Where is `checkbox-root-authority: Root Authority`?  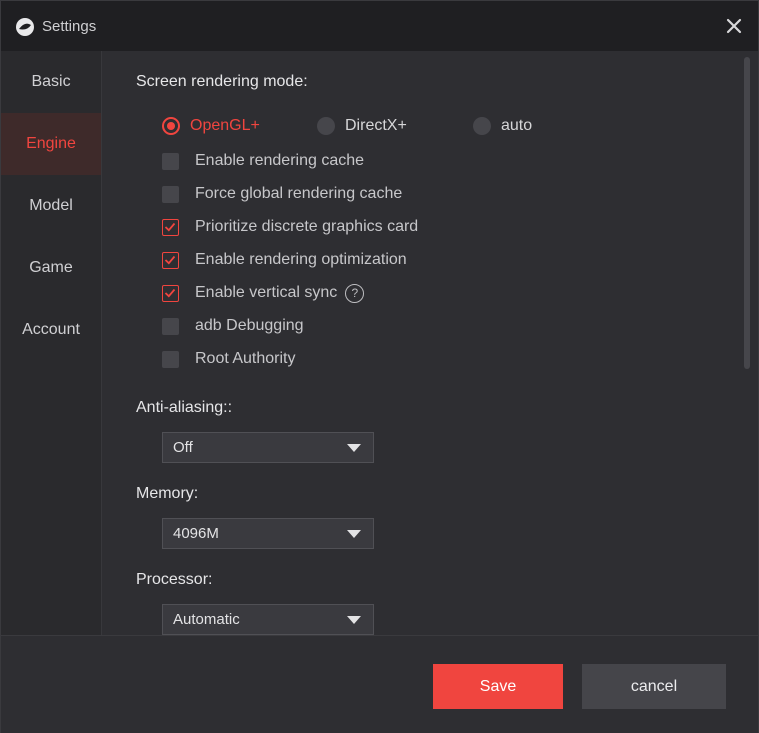
checkbox-root-authority: Root Authority is located at coordinates (229, 359).